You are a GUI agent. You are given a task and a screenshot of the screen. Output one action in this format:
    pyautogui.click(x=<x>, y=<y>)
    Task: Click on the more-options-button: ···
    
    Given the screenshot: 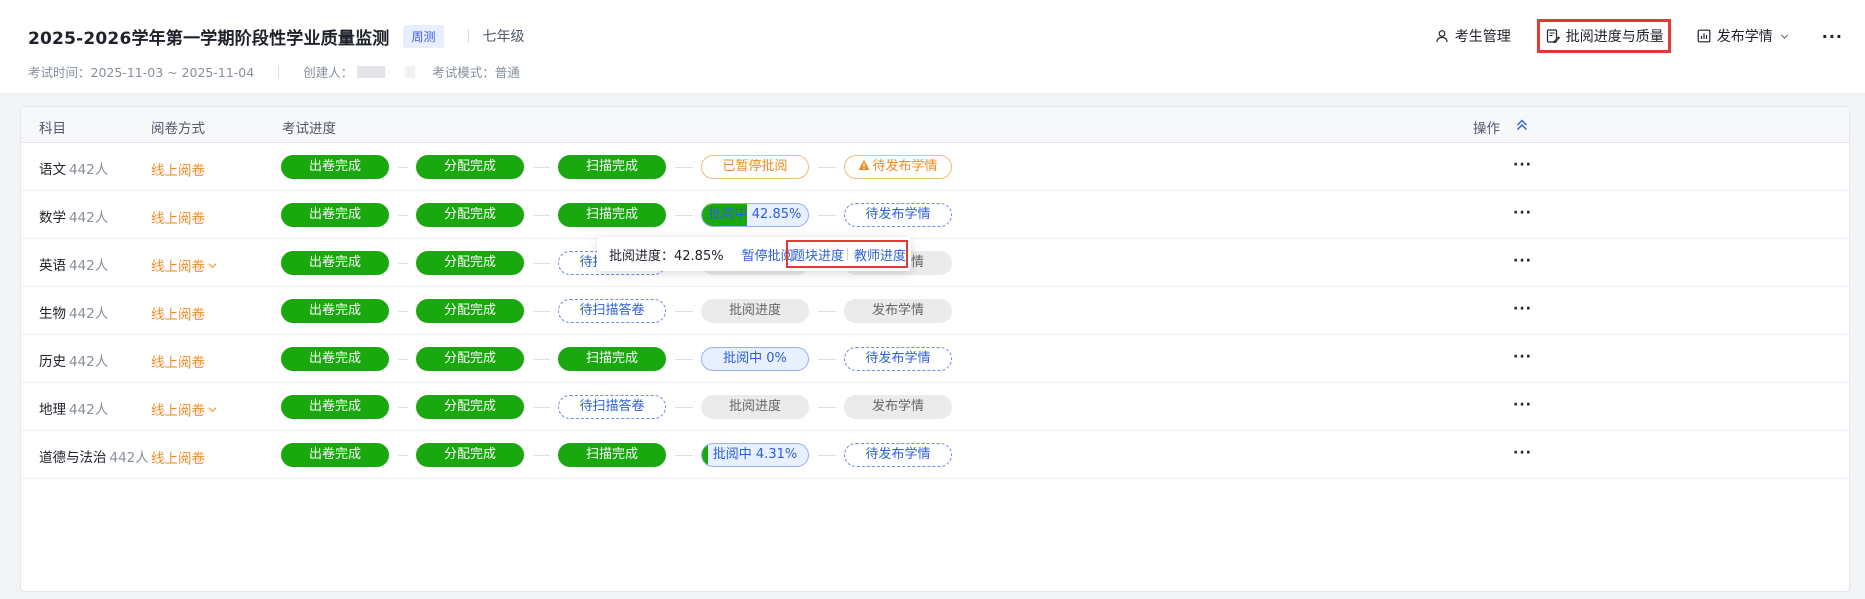 What is the action you would take?
    pyautogui.click(x=1832, y=36)
    